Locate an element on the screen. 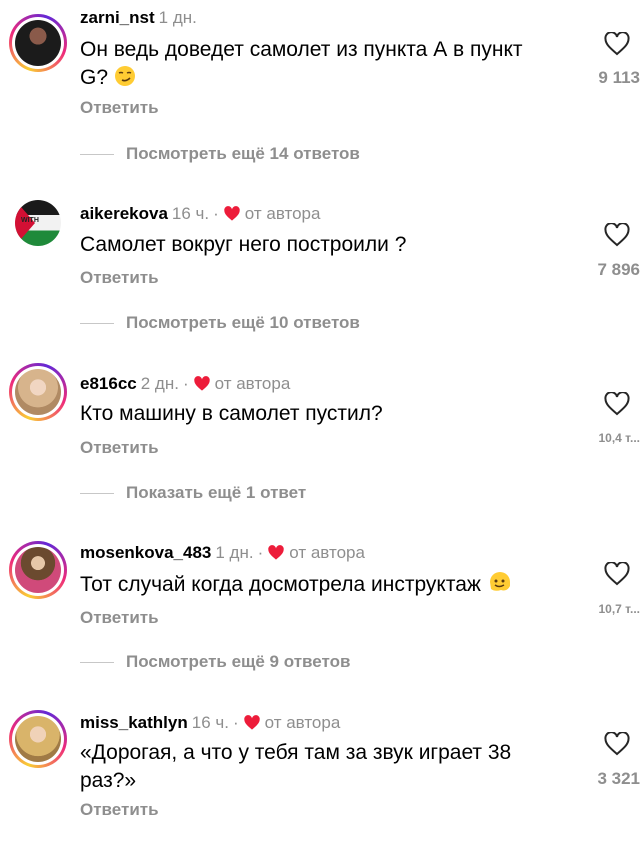 This screenshot has height=842, width=640. comment-meta: miss_kathlyn 16 ч. · от автора is located at coordinates (210, 724).